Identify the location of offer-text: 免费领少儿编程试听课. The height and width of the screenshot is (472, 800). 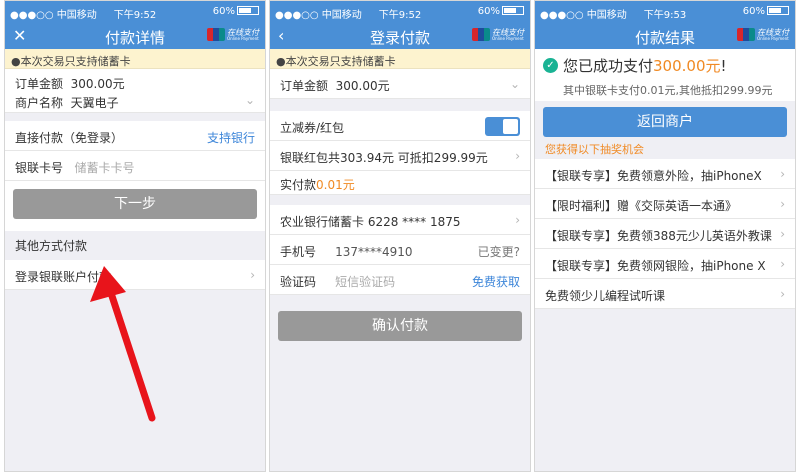
(605, 296).